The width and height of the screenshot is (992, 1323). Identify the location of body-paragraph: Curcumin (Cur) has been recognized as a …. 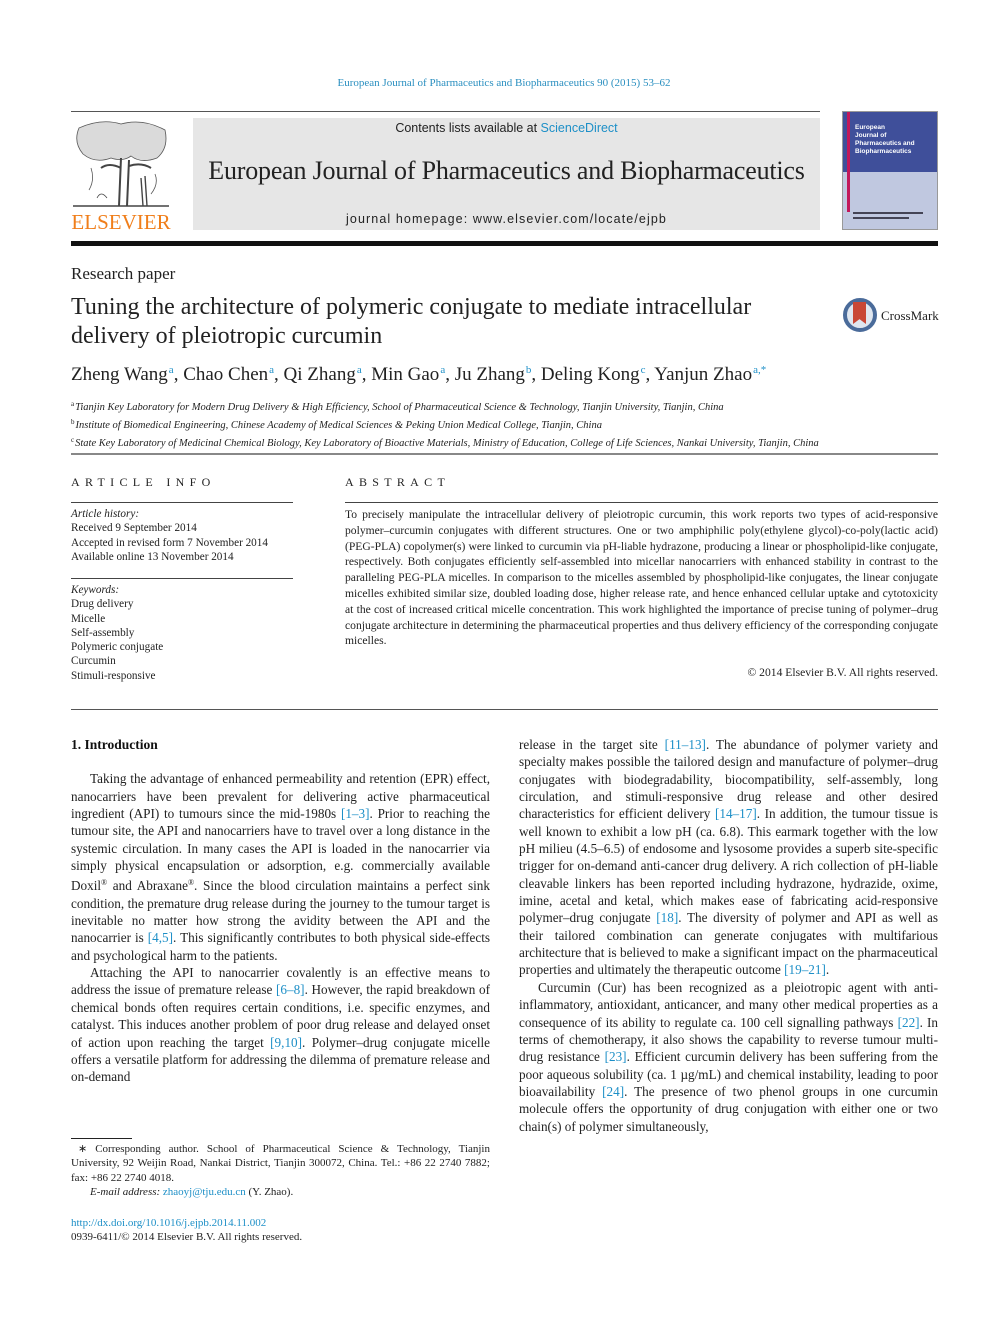
(728, 1057).